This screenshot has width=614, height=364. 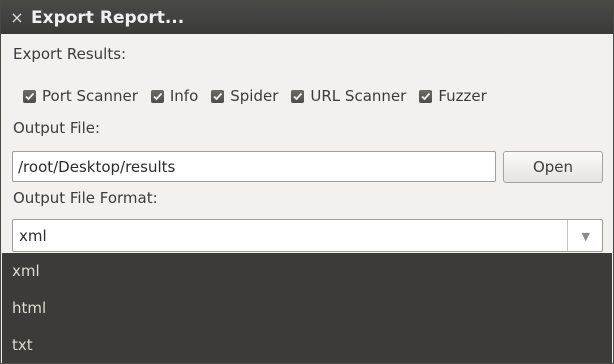 I want to click on checkbox-url-scanner: URL Scanner, so click(x=348, y=96).